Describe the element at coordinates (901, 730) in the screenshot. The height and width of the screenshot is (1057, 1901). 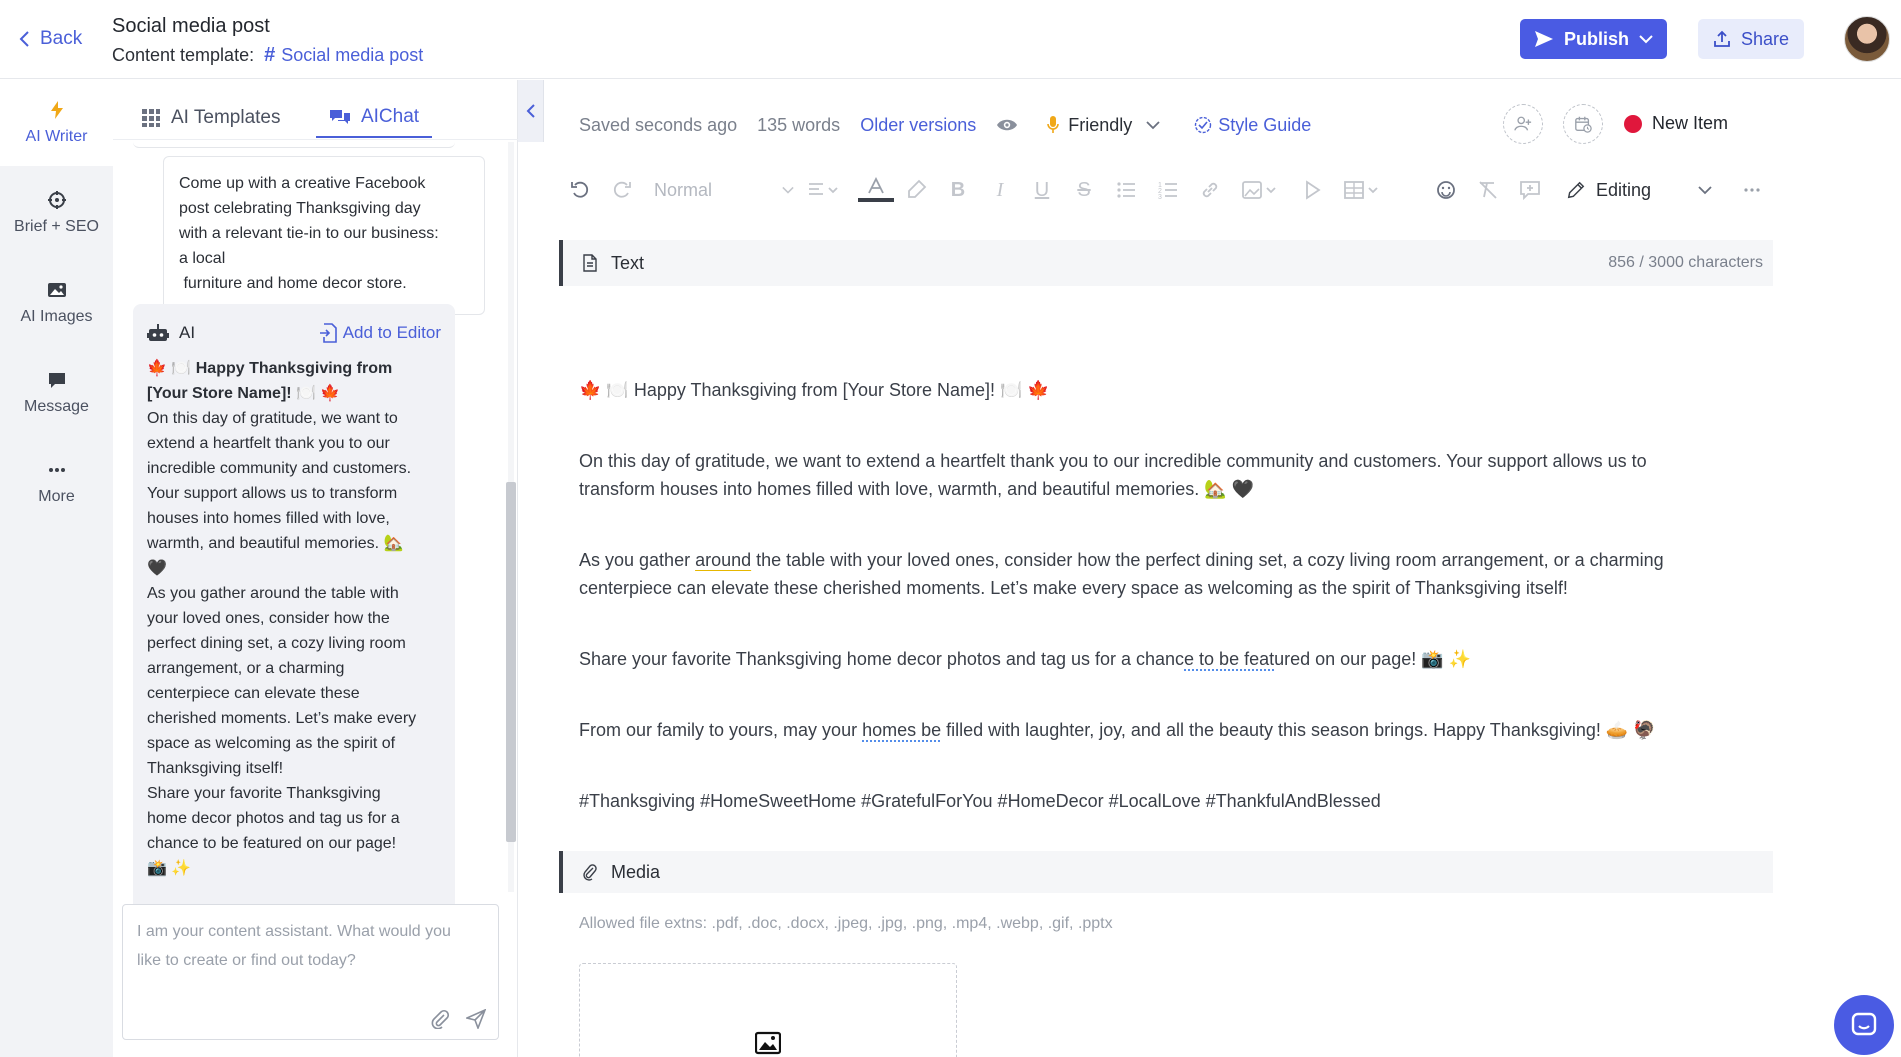
I see `style-suggestion: homes be` at that location.